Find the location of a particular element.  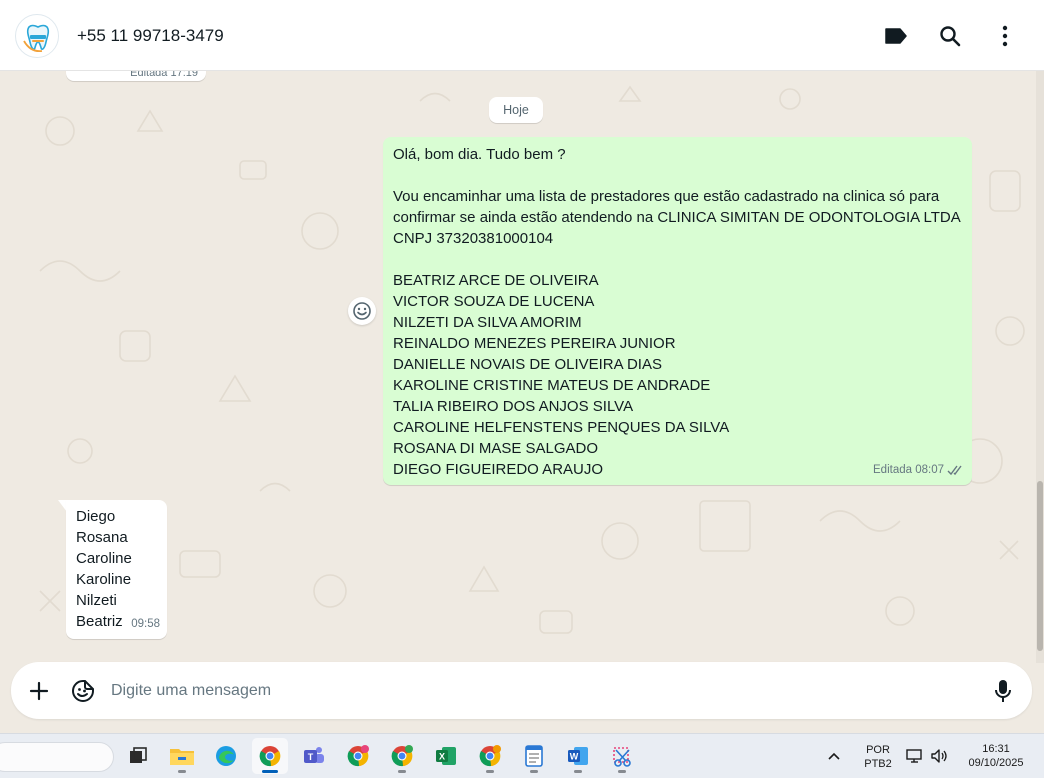

message-composer is located at coordinates (521, 690).